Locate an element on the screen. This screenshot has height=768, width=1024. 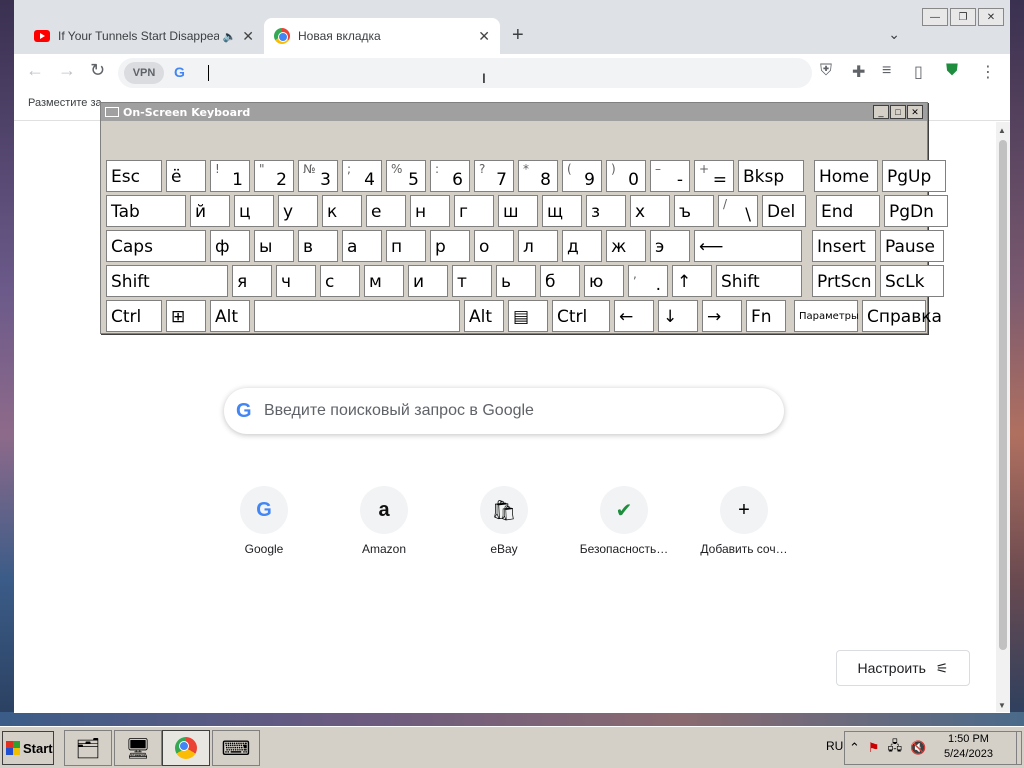
osk-key: й is located at coordinates (210, 211).